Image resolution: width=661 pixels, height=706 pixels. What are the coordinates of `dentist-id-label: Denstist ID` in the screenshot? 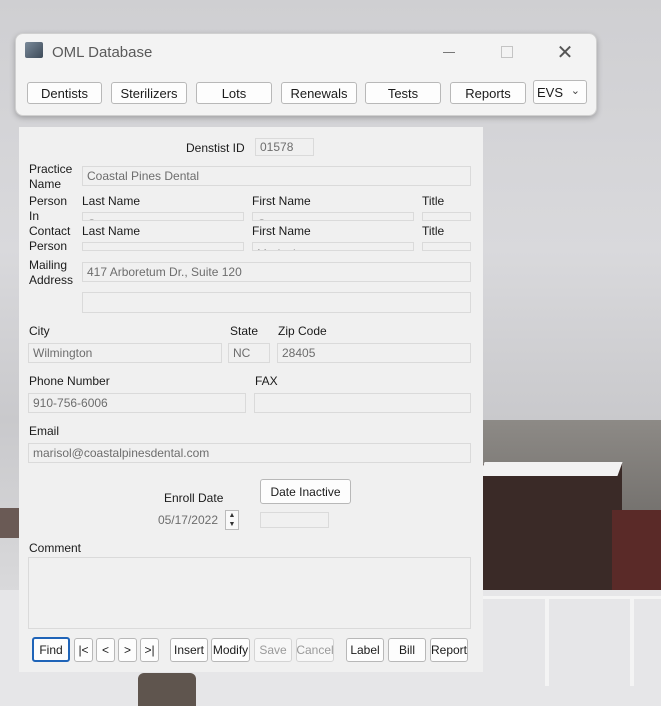 It's located at (215, 148).